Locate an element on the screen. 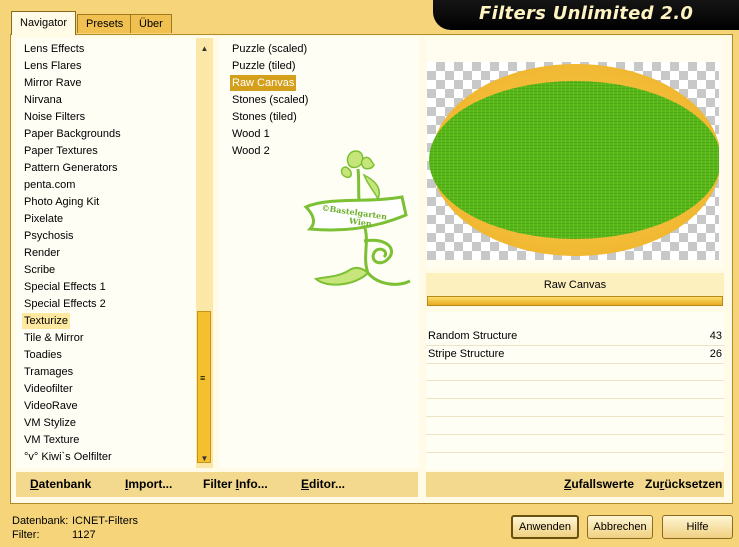 The height and width of the screenshot is (547, 739). status-filter-label: Filter: is located at coordinates (26, 535).